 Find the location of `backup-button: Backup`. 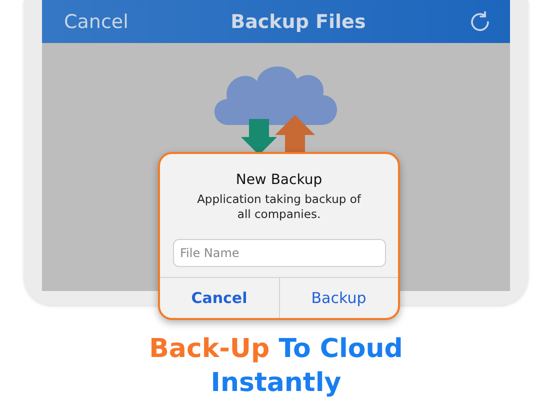

backup-button: Backup is located at coordinates (338, 298).